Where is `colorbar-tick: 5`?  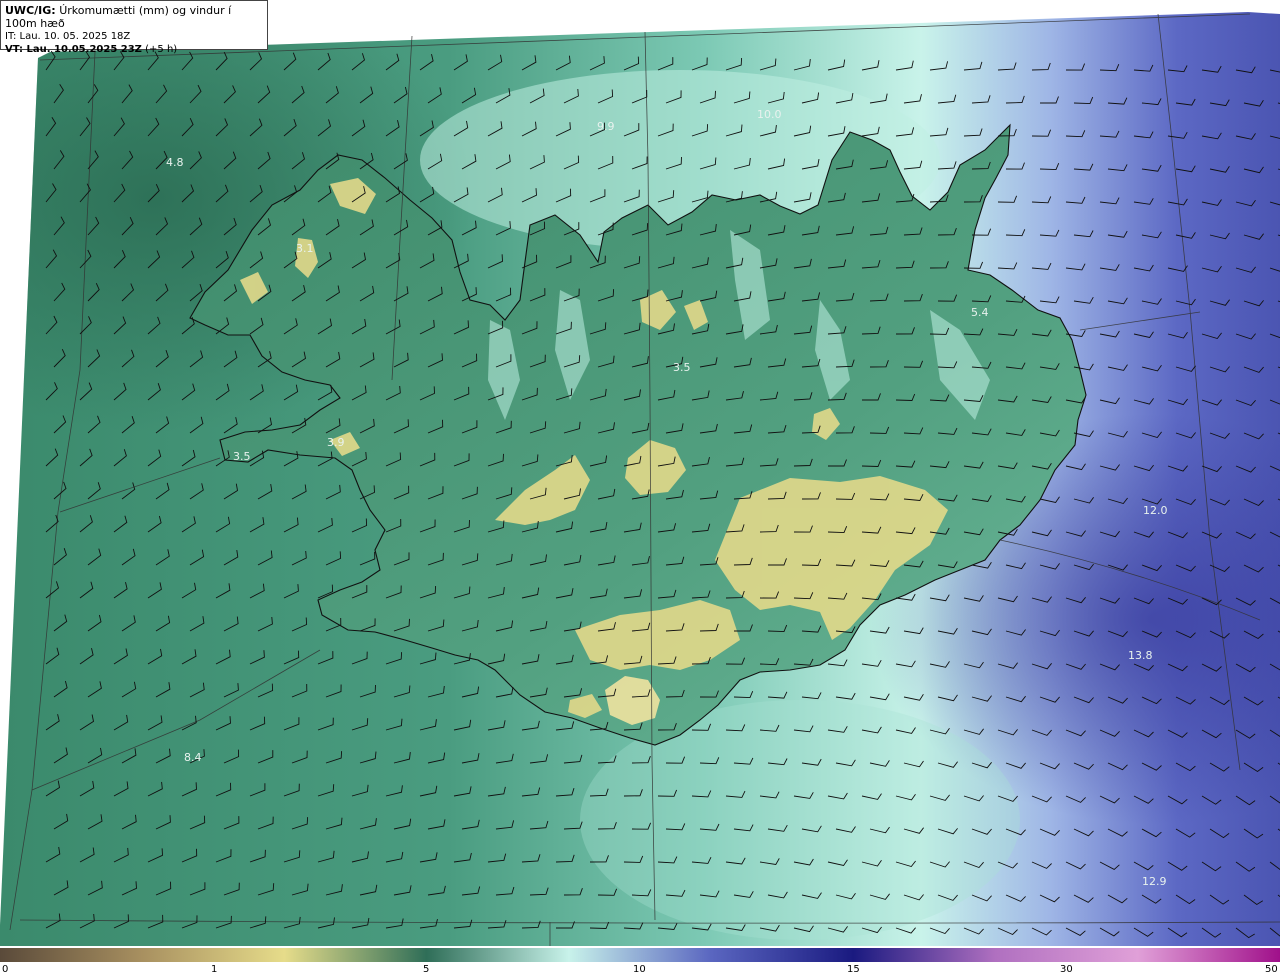
colorbar-tick: 5 is located at coordinates (426, 969).